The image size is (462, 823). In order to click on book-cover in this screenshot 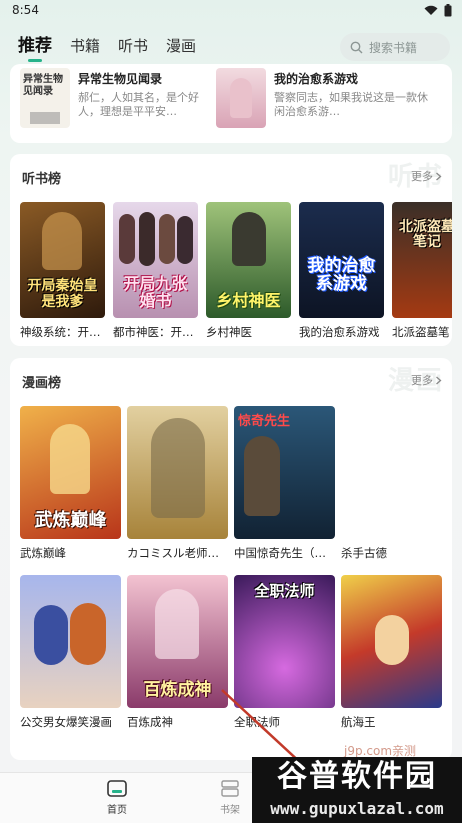, I will do `click(241, 98)`.